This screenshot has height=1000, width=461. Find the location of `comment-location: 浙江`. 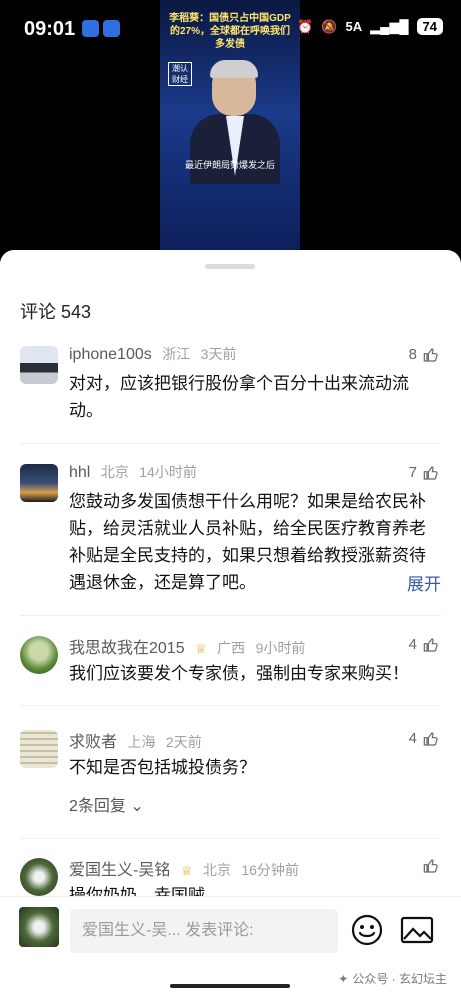

comment-location: 浙江 is located at coordinates (176, 354).